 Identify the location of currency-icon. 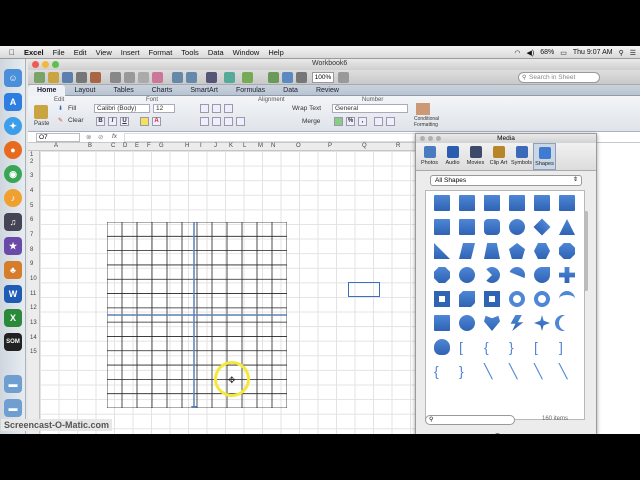
(338, 121).